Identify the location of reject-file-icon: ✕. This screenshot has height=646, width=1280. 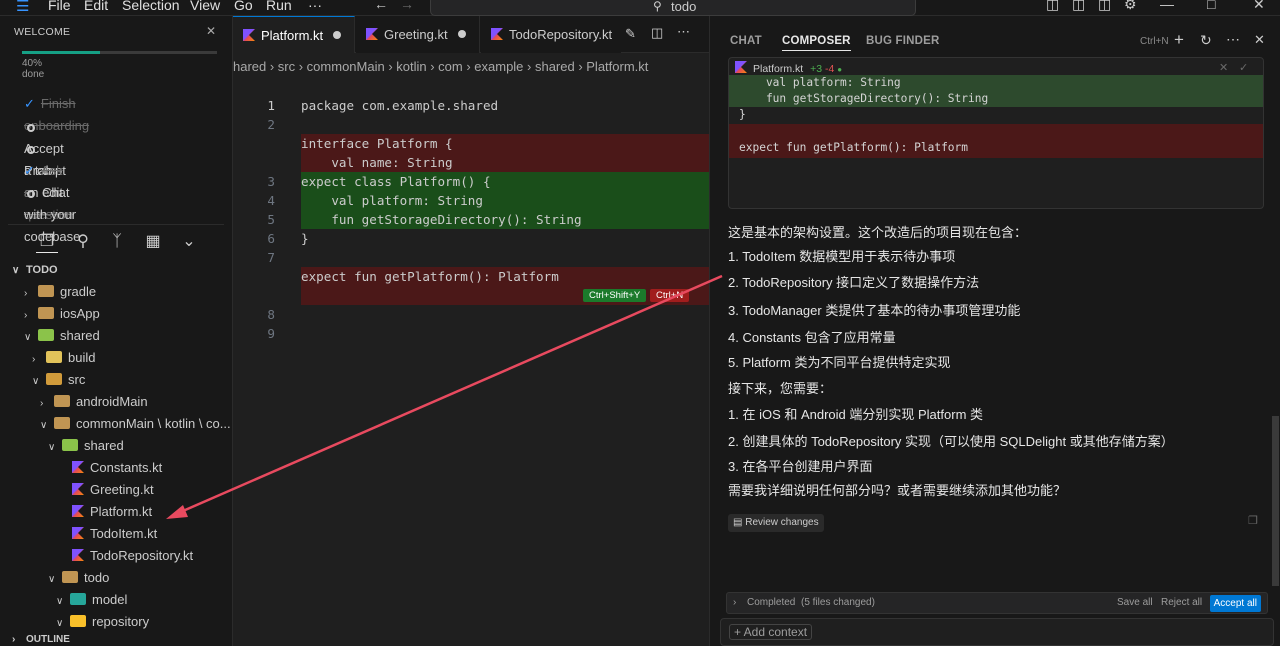
(1223, 67).